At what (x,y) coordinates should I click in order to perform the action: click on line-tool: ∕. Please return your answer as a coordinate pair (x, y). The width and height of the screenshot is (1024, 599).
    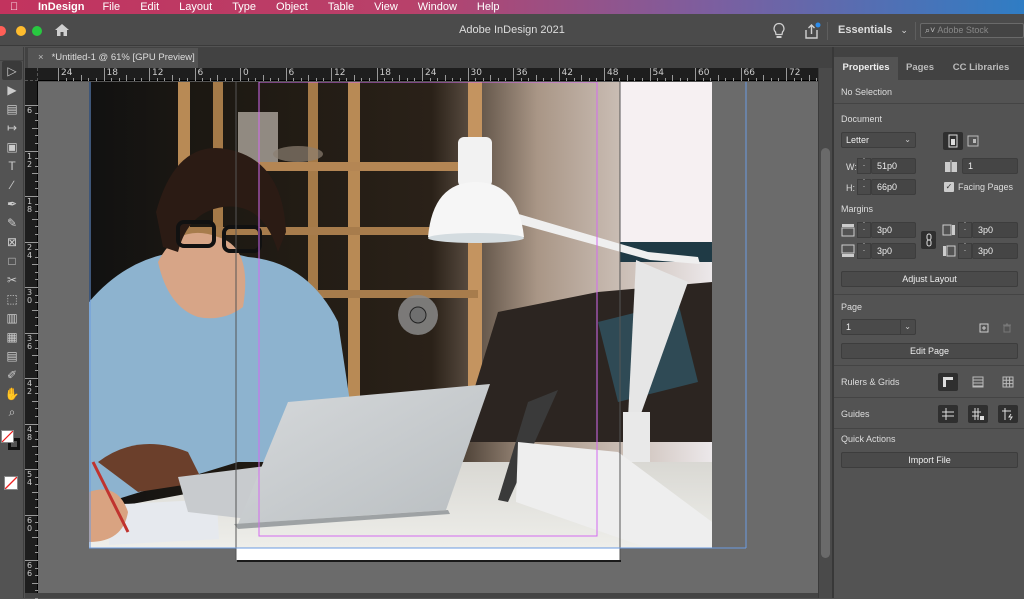
    Looking at the image, I should click on (12, 184).